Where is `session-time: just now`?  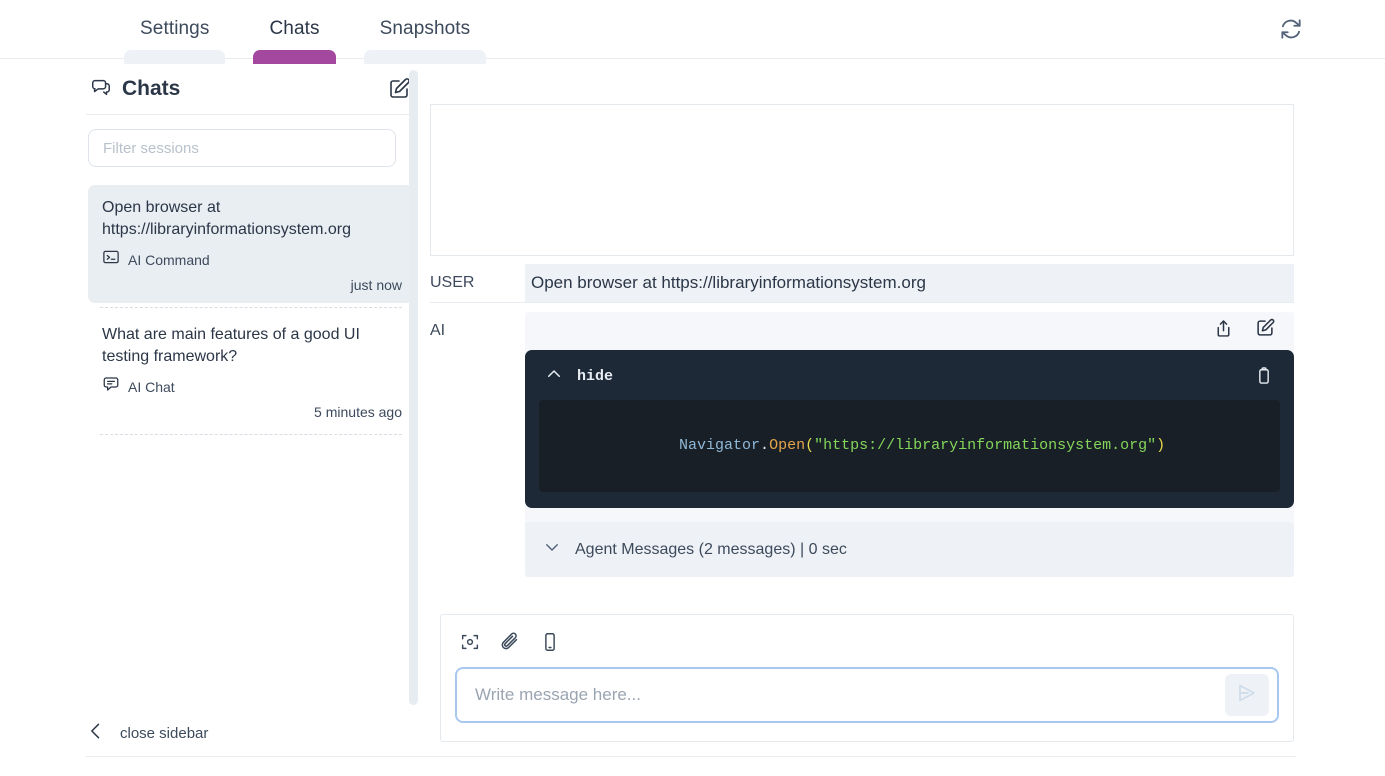
session-time: just now is located at coordinates (376, 285).